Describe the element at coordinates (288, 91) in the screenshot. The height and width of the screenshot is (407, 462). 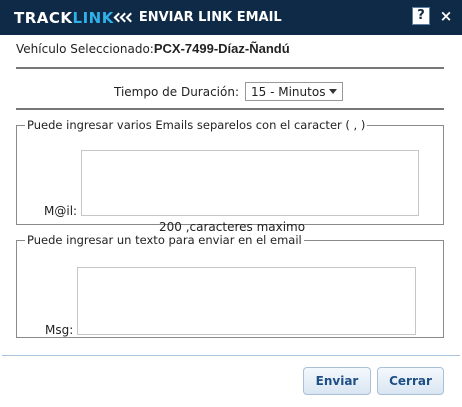
I see `duration-selected-value: 15 - Minutos` at that location.